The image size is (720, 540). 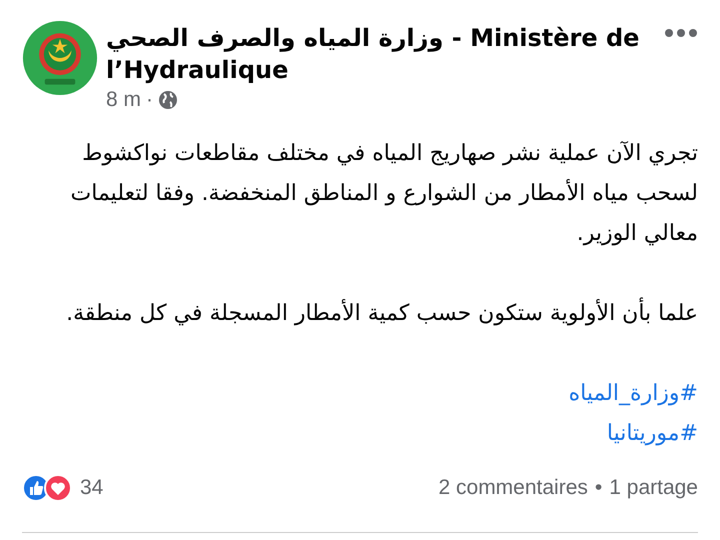 What do you see at coordinates (681, 33) in the screenshot?
I see `more-icon` at bounding box center [681, 33].